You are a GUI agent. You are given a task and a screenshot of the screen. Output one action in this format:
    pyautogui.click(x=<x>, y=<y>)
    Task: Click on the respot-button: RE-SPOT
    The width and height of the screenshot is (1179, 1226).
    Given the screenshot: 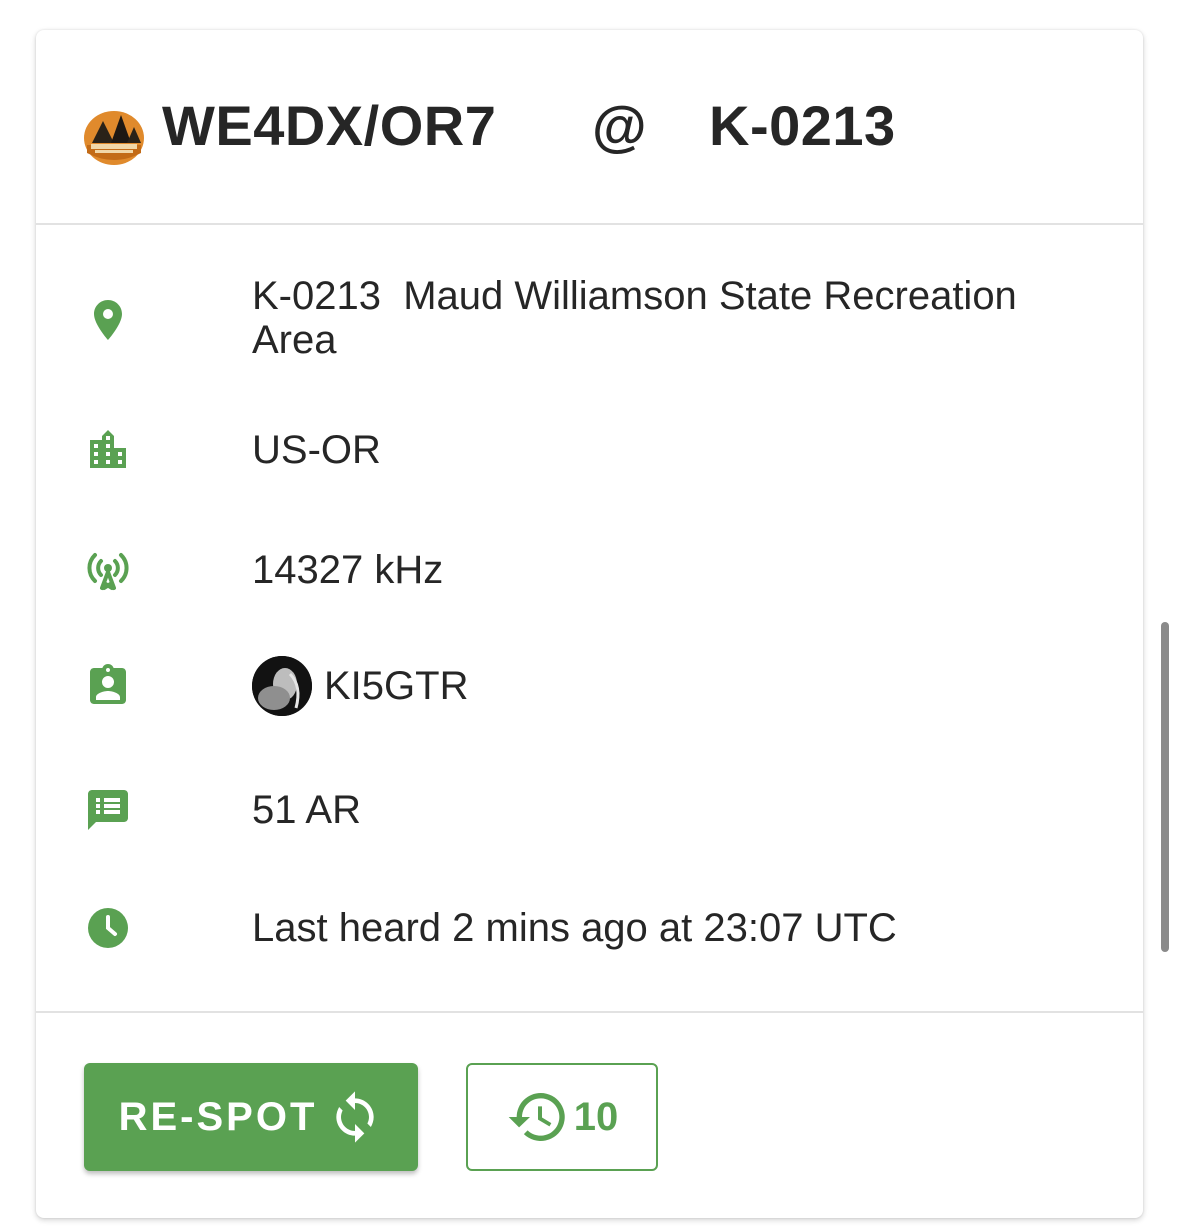 What is the action you would take?
    pyautogui.click(x=251, y=1117)
    